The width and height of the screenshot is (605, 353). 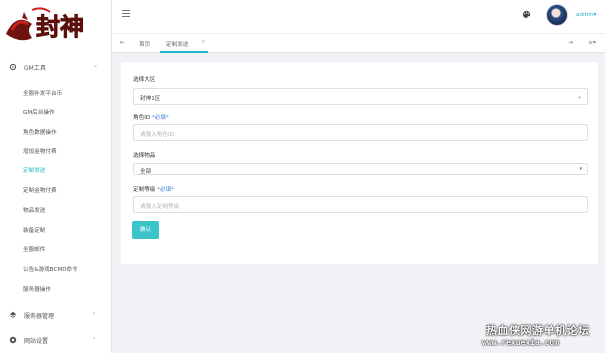 What do you see at coordinates (65, 95) in the screenshot?
I see `sidebar-item-resend-currency: 全服补发平台币` at bounding box center [65, 95].